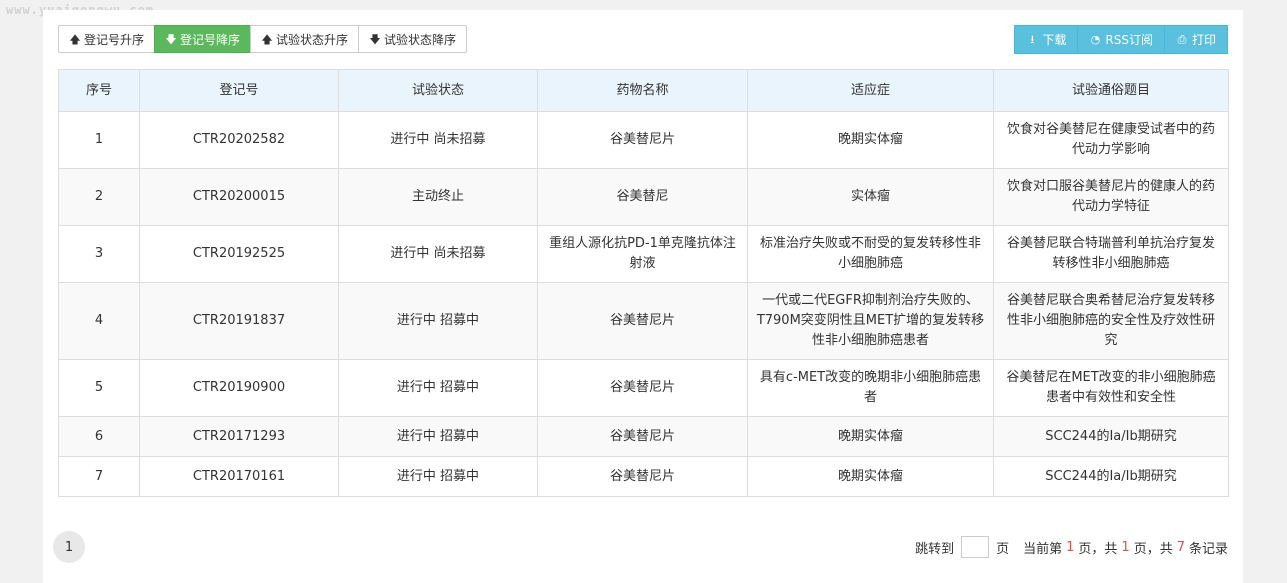 Image resolution: width=1287 pixels, height=583 pixels. I want to click on column-header-drug: 药物名称, so click(642, 90).